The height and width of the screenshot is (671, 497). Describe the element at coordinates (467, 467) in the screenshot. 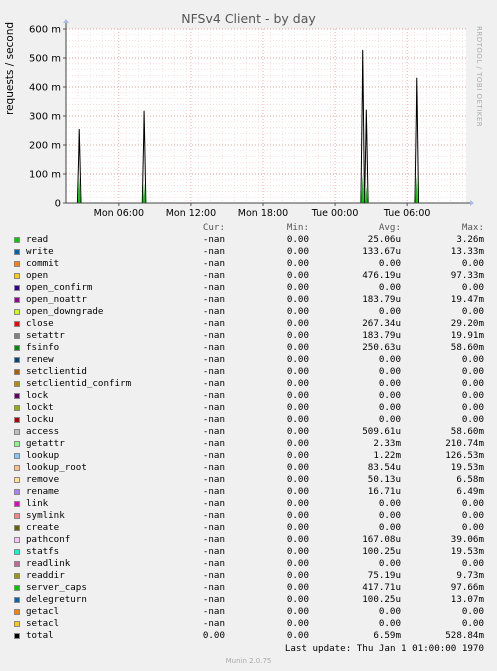

I see `legend-max: 19.53m` at that location.